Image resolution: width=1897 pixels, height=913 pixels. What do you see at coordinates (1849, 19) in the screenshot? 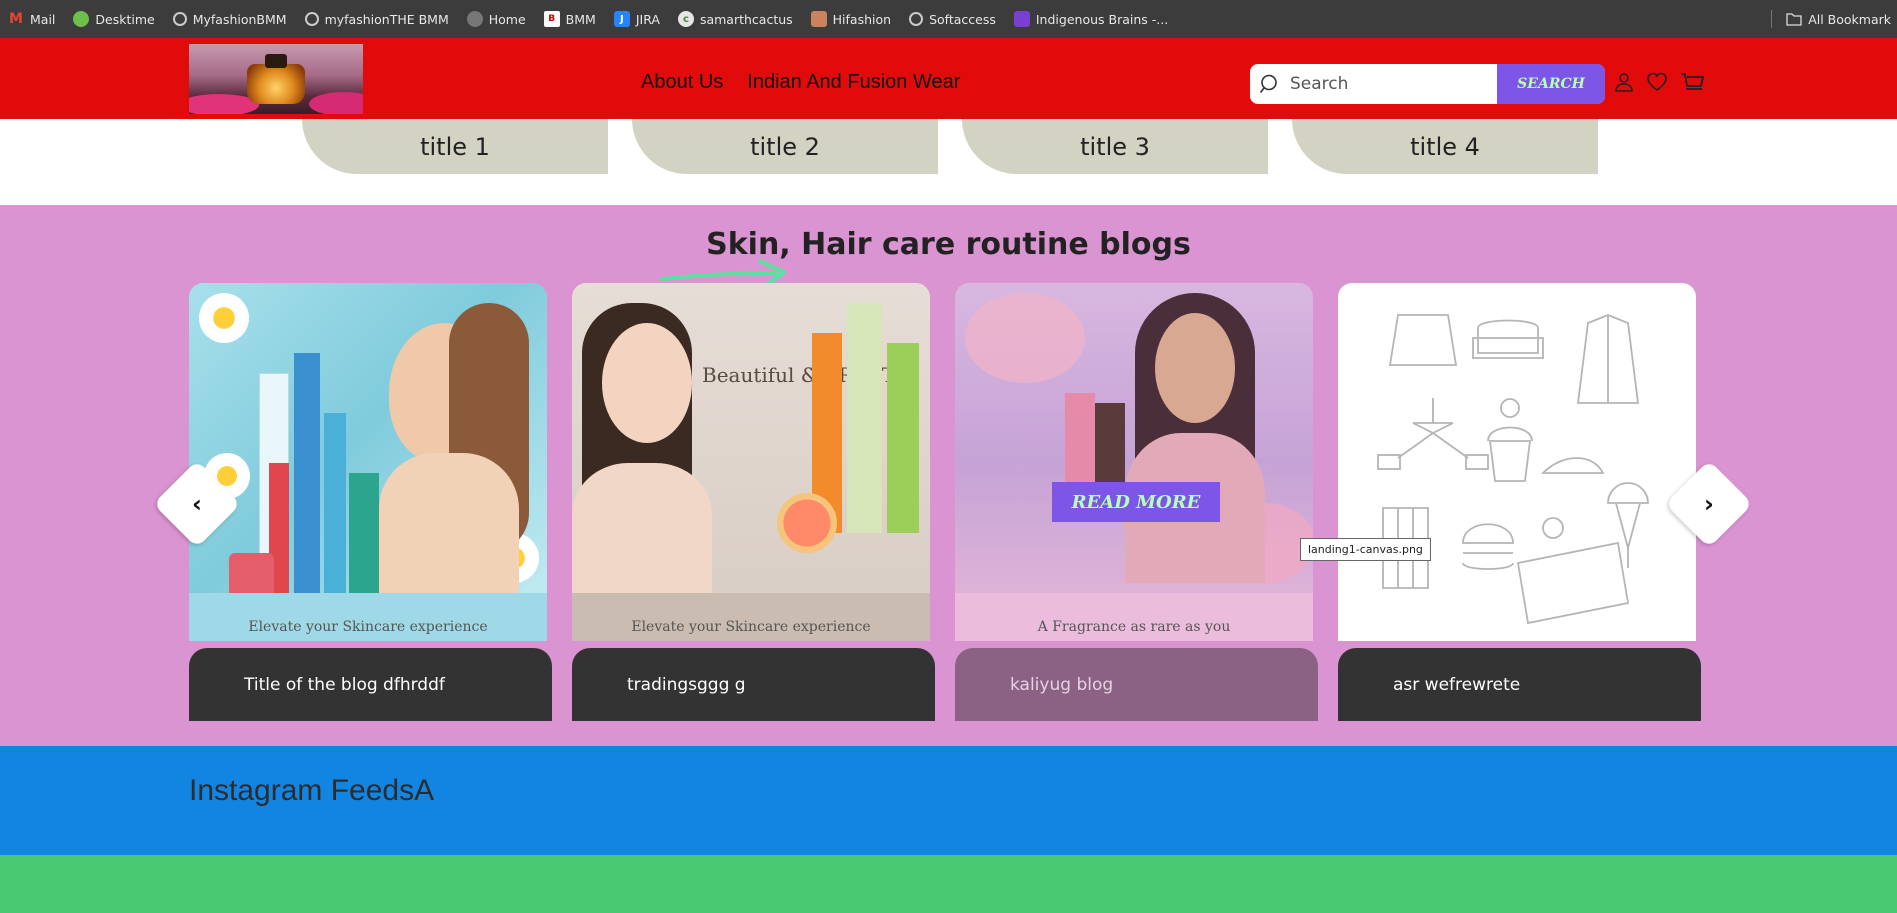
I see `all-bookmarks-label: All Bookmark` at bounding box center [1849, 19].